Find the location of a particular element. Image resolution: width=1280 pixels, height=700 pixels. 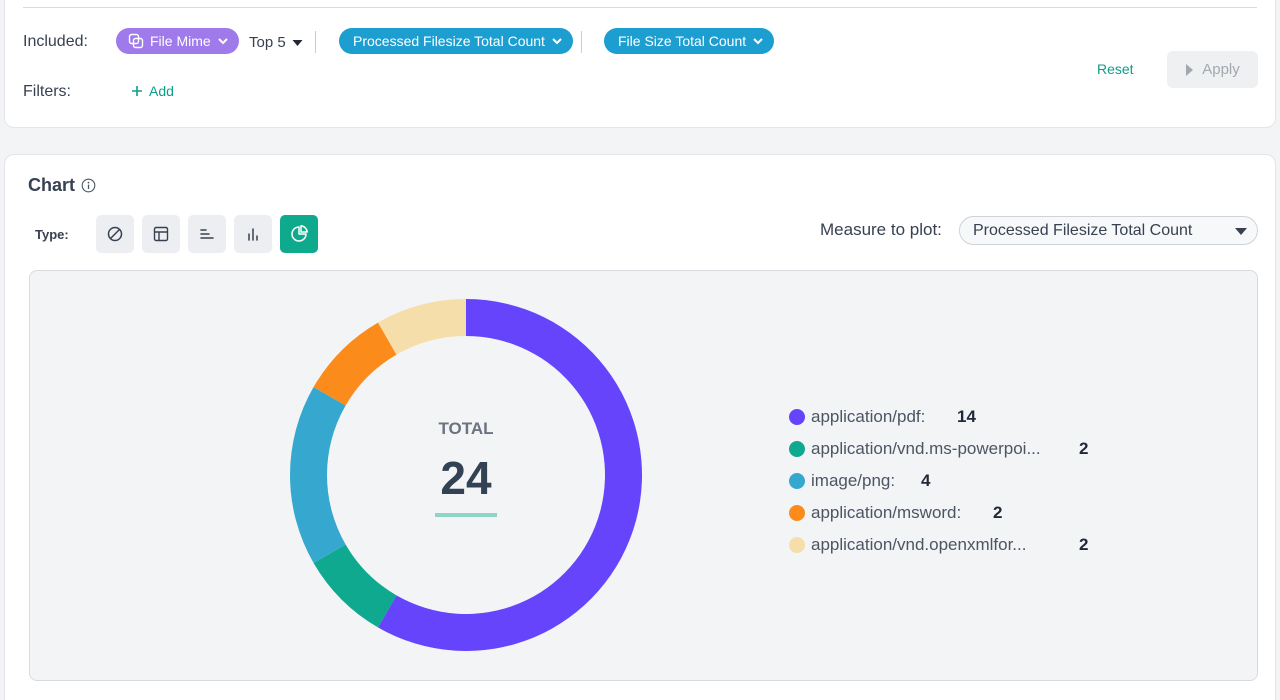

apply-button: Apply is located at coordinates (1212, 69).